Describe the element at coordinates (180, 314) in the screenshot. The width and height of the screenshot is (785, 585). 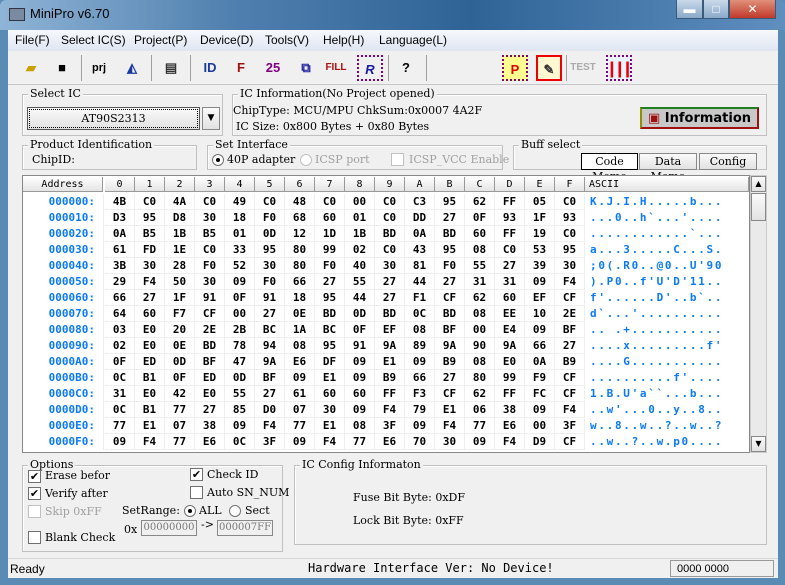
I see `hex-byte-cell: F7` at that location.